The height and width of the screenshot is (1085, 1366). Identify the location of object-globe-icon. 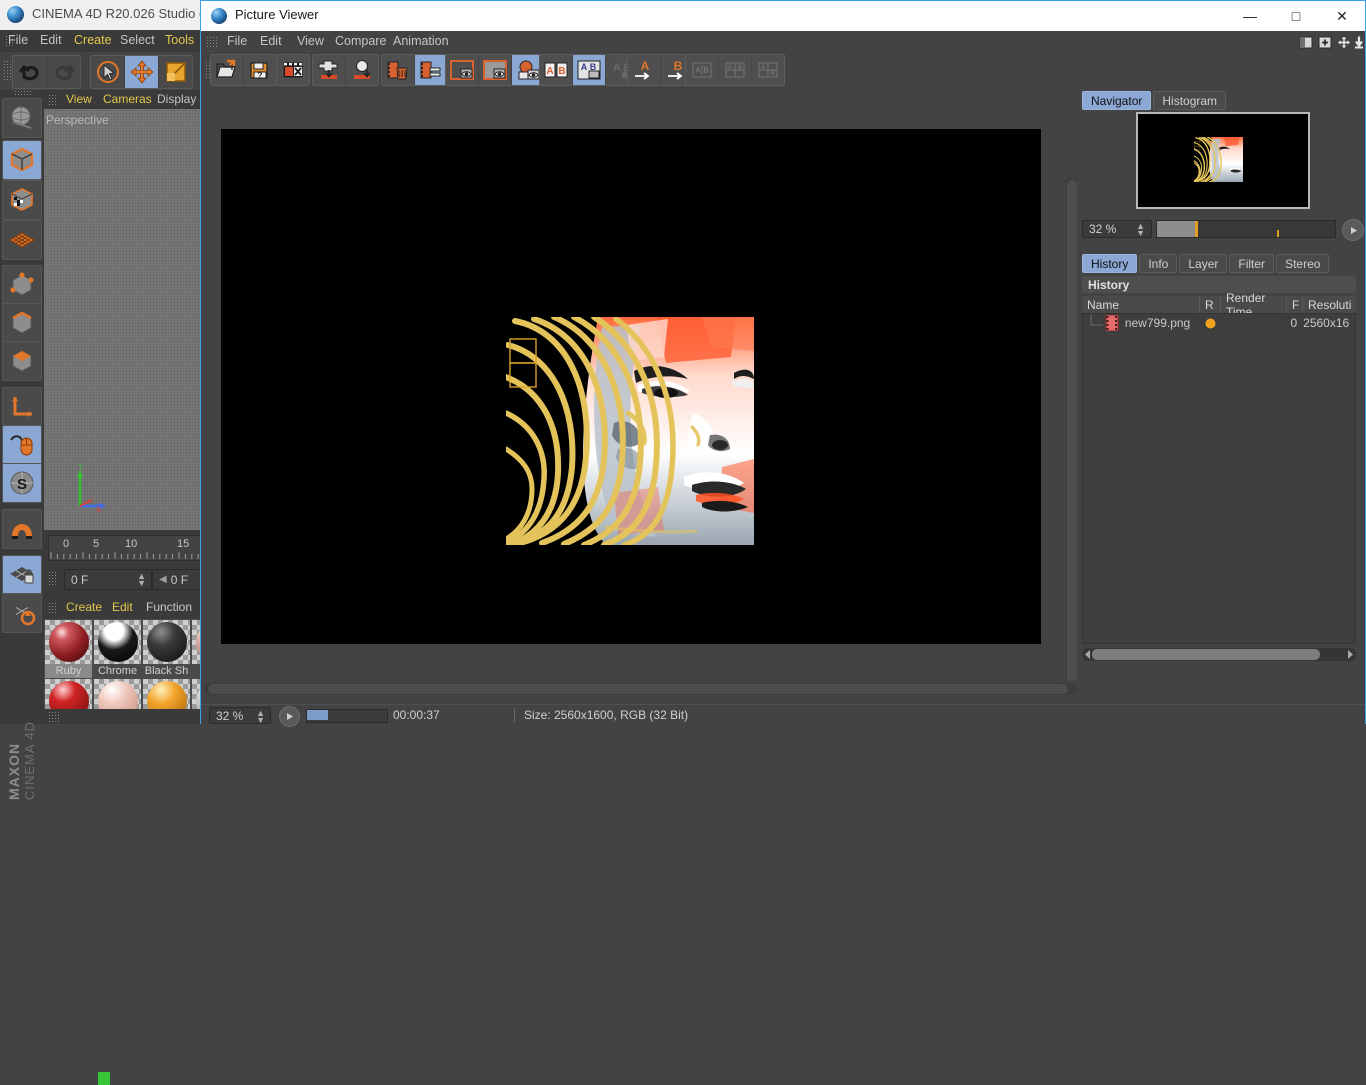
(22, 118).